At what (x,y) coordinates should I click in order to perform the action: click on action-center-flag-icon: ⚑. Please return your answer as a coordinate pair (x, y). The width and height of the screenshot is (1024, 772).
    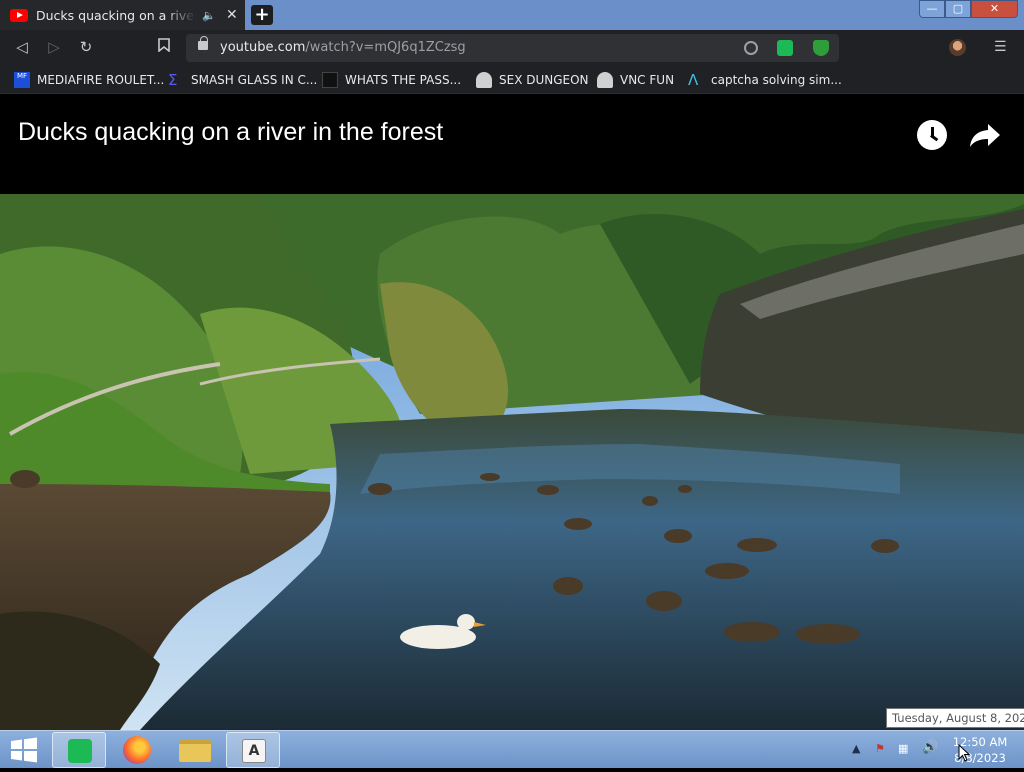
    Looking at the image, I should click on (880, 748).